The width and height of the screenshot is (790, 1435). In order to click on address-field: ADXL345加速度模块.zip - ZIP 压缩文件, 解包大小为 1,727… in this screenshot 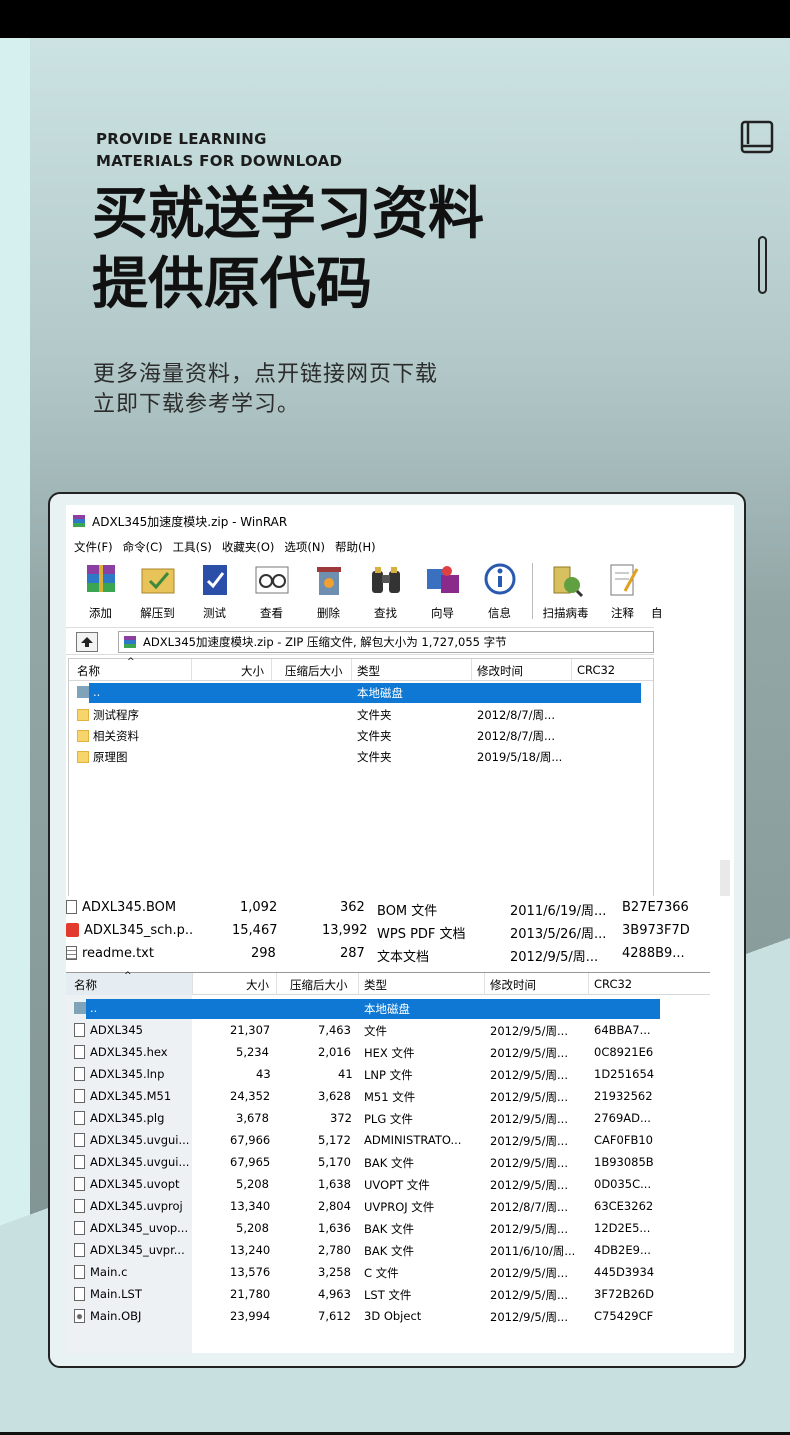, I will do `click(386, 642)`.